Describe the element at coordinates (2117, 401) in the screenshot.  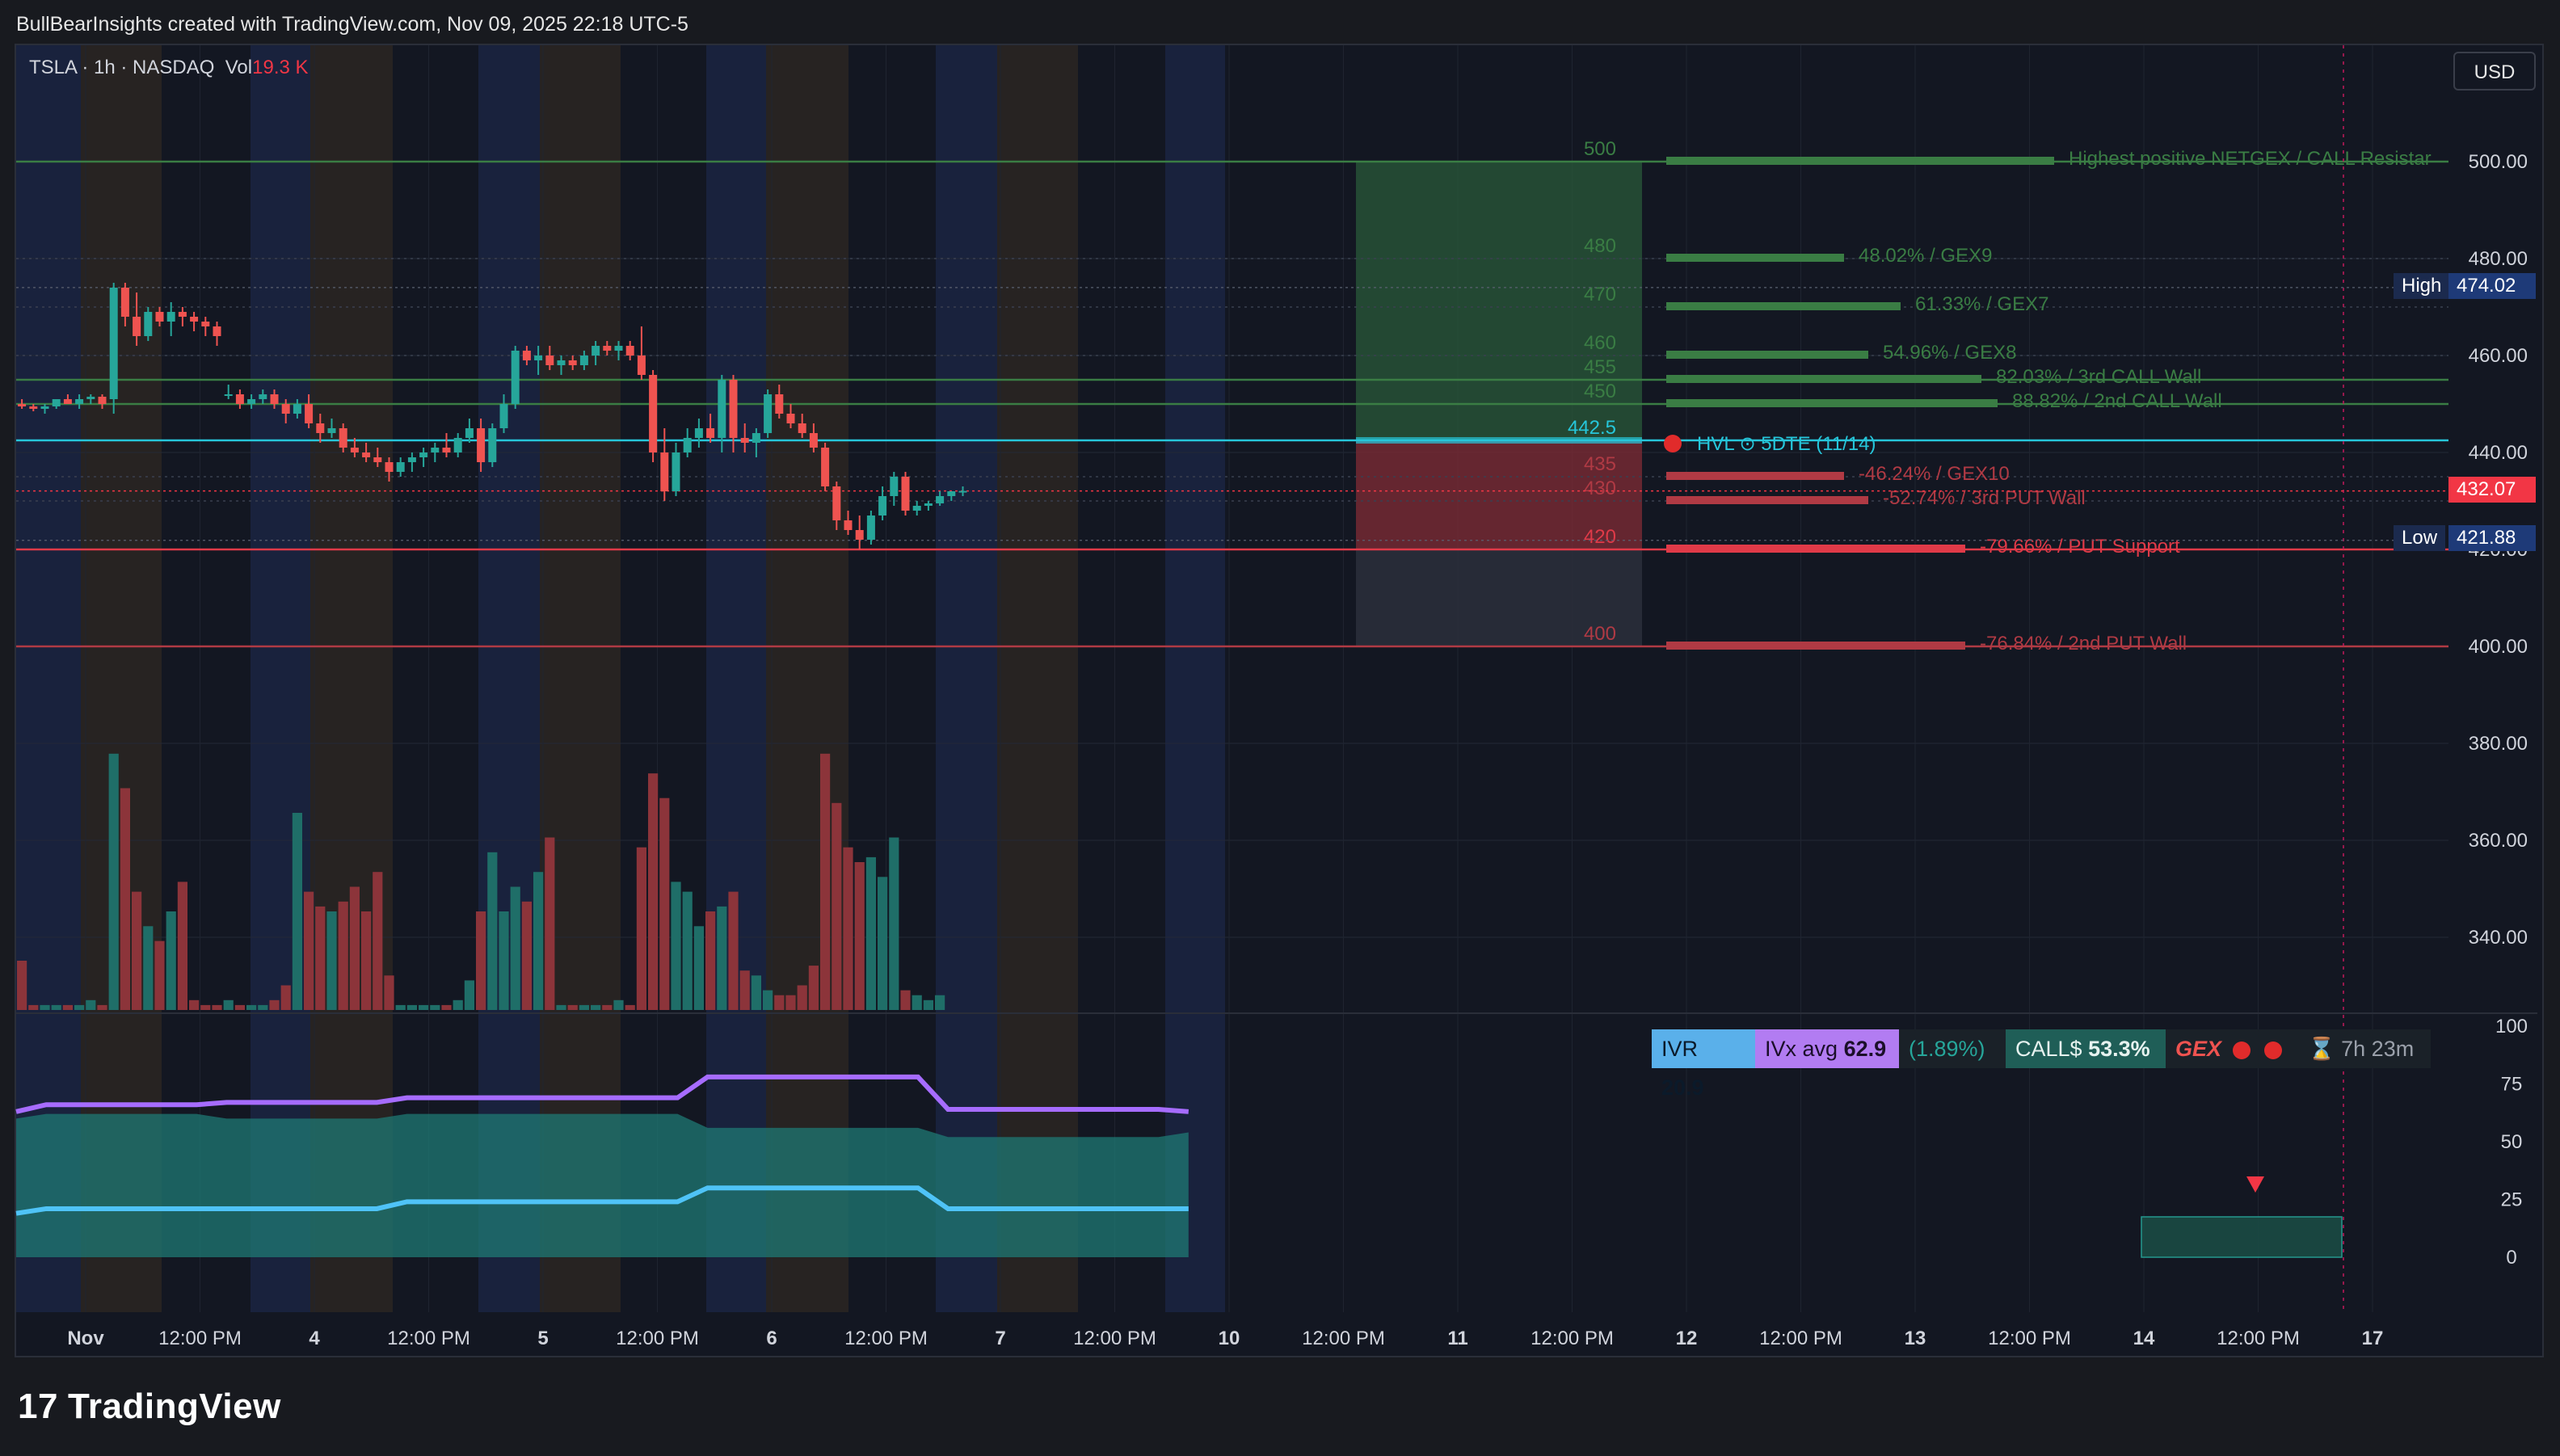
I see `gex-level-note: 88.82% / 2nd CALL Wall` at that location.